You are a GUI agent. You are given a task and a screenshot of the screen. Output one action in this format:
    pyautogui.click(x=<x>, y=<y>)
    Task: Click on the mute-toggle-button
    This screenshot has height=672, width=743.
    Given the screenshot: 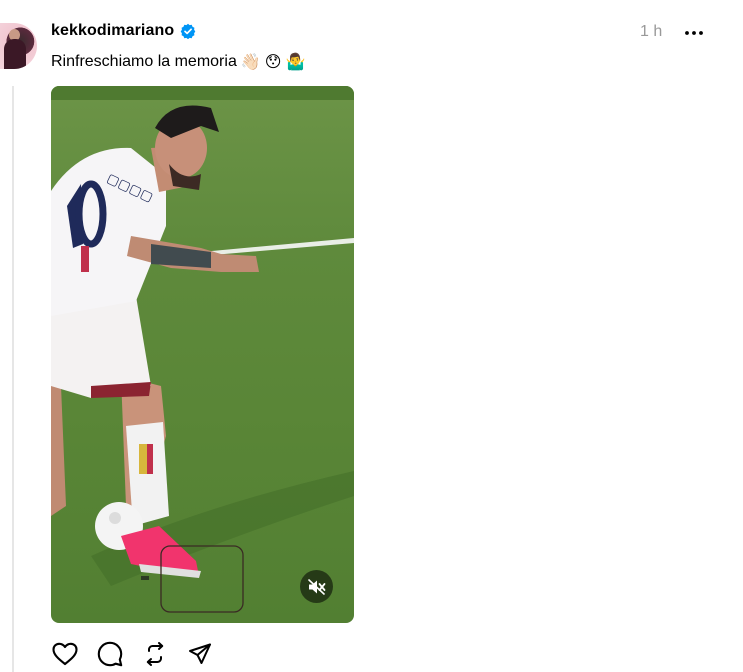 What is the action you would take?
    pyautogui.click(x=316, y=586)
    